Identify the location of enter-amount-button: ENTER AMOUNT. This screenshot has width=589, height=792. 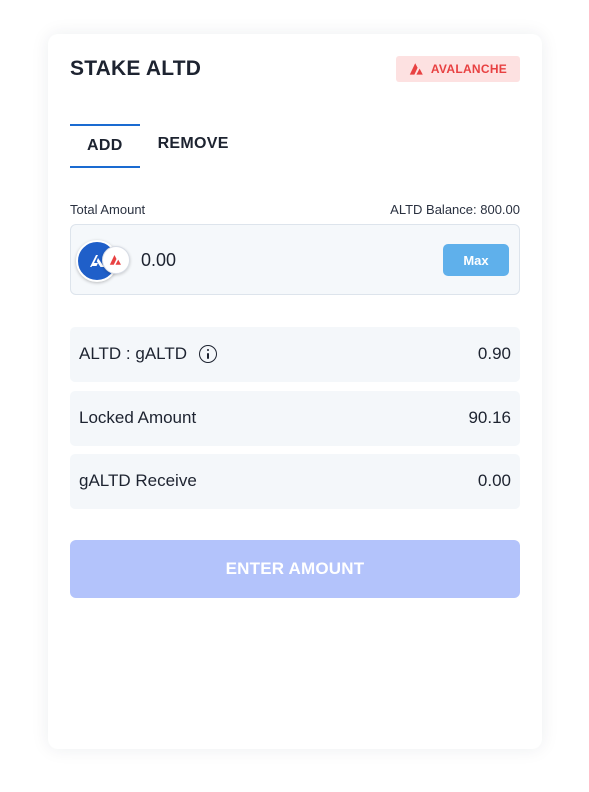
(295, 569).